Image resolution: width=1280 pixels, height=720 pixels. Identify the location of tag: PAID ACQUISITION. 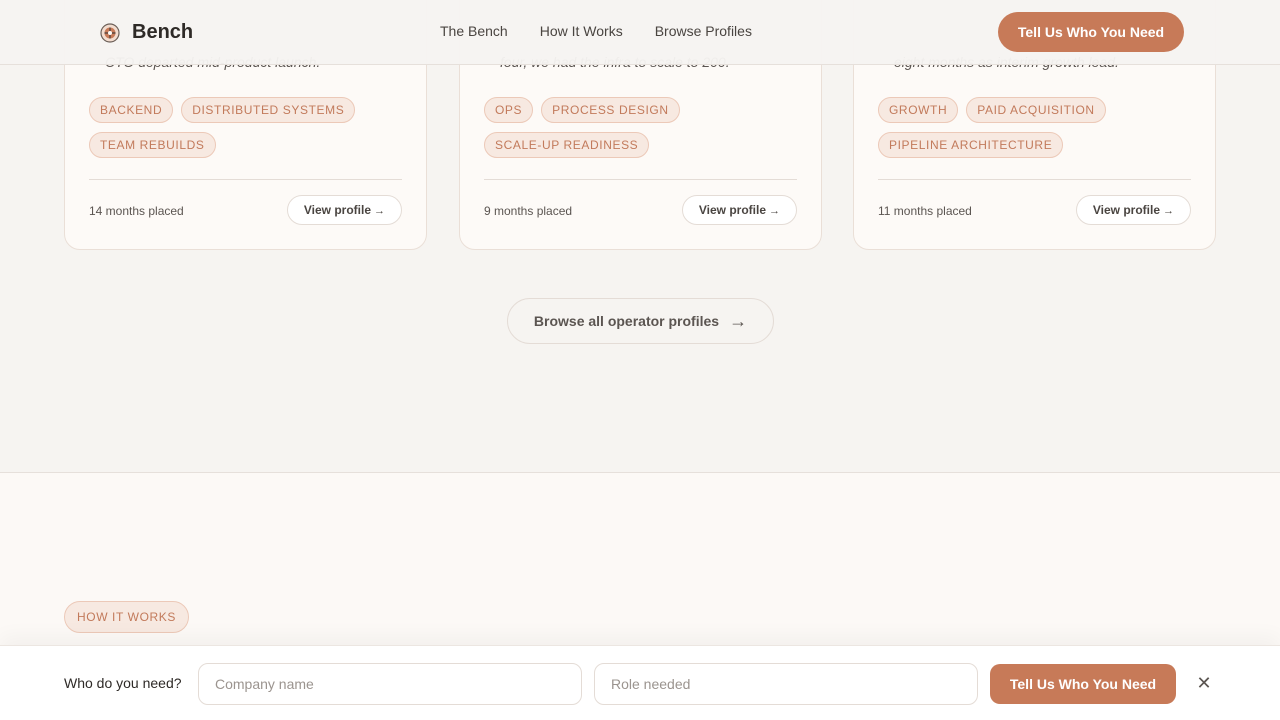
(1036, 110).